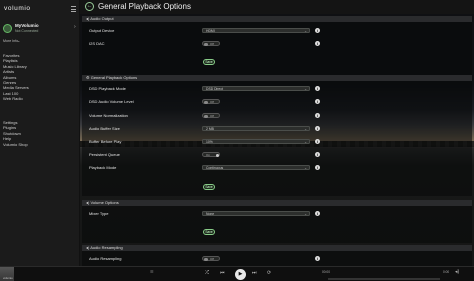 The width and height of the screenshot is (474, 281). What do you see at coordinates (256, 213) in the screenshot?
I see `mixer-type-select: None ⌄` at bounding box center [256, 213].